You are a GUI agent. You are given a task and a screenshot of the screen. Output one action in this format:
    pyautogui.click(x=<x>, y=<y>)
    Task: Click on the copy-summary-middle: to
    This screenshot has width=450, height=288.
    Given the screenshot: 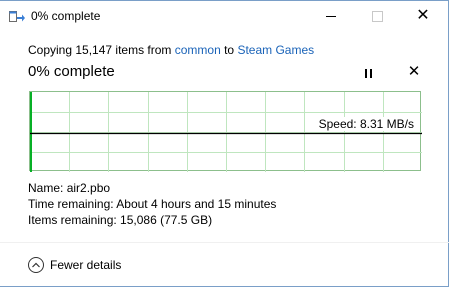 What is the action you would take?
    pyautogui.click(x=229, y=50)
    